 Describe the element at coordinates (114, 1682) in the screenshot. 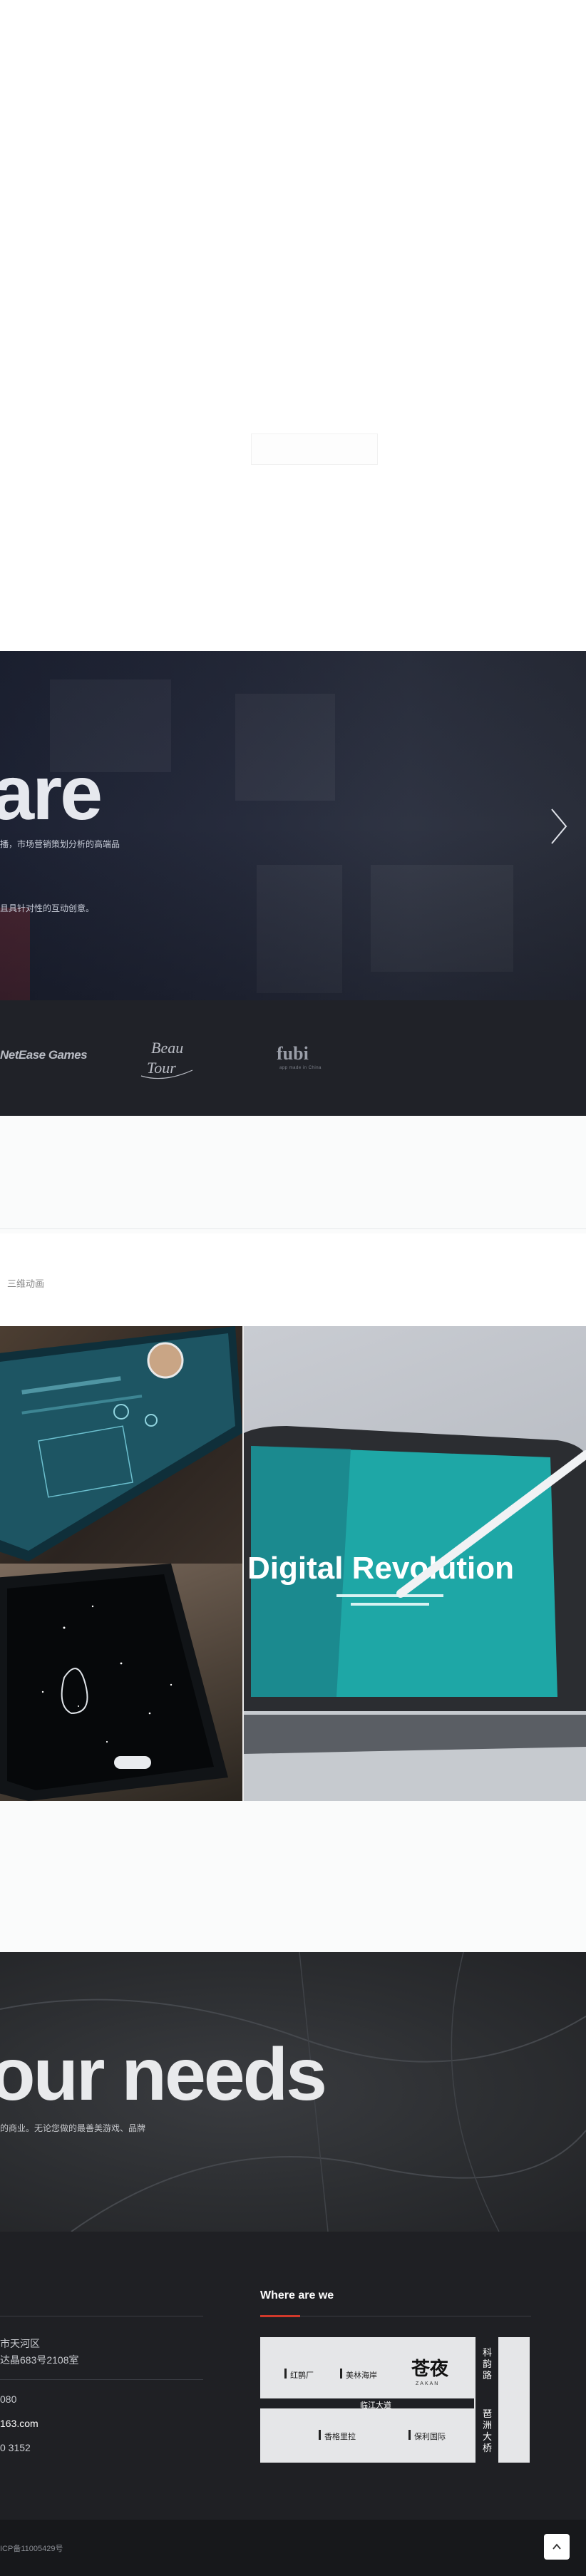

I see `tablet-stars-image` at that location.